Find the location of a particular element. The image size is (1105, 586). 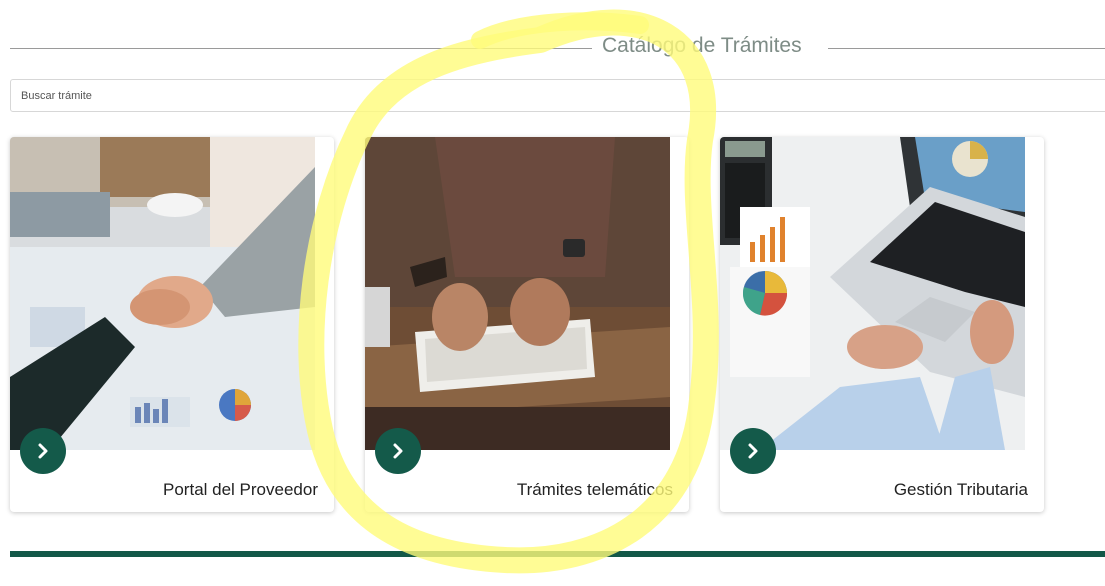

card-label: Portal del Proveedor is located at coordinates (240, 489).